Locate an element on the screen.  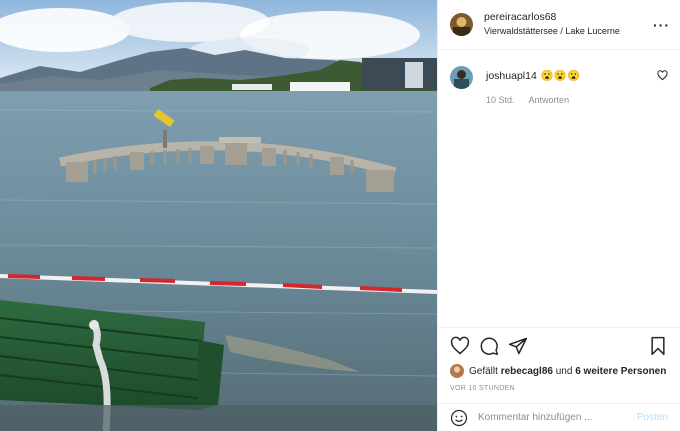
reply-button: Antworten is located at coordinates (549, 100).